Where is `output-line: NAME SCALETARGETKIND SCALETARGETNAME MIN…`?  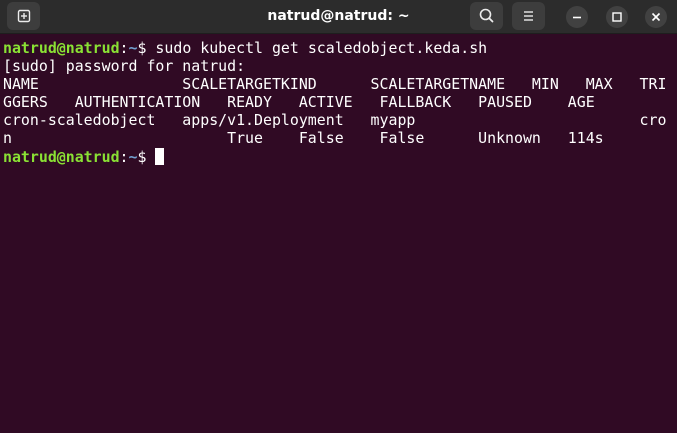
output-line: NAME SCALETARGETKIND SCALETARGETNAME MIN… is located at coordinates (335, 84).